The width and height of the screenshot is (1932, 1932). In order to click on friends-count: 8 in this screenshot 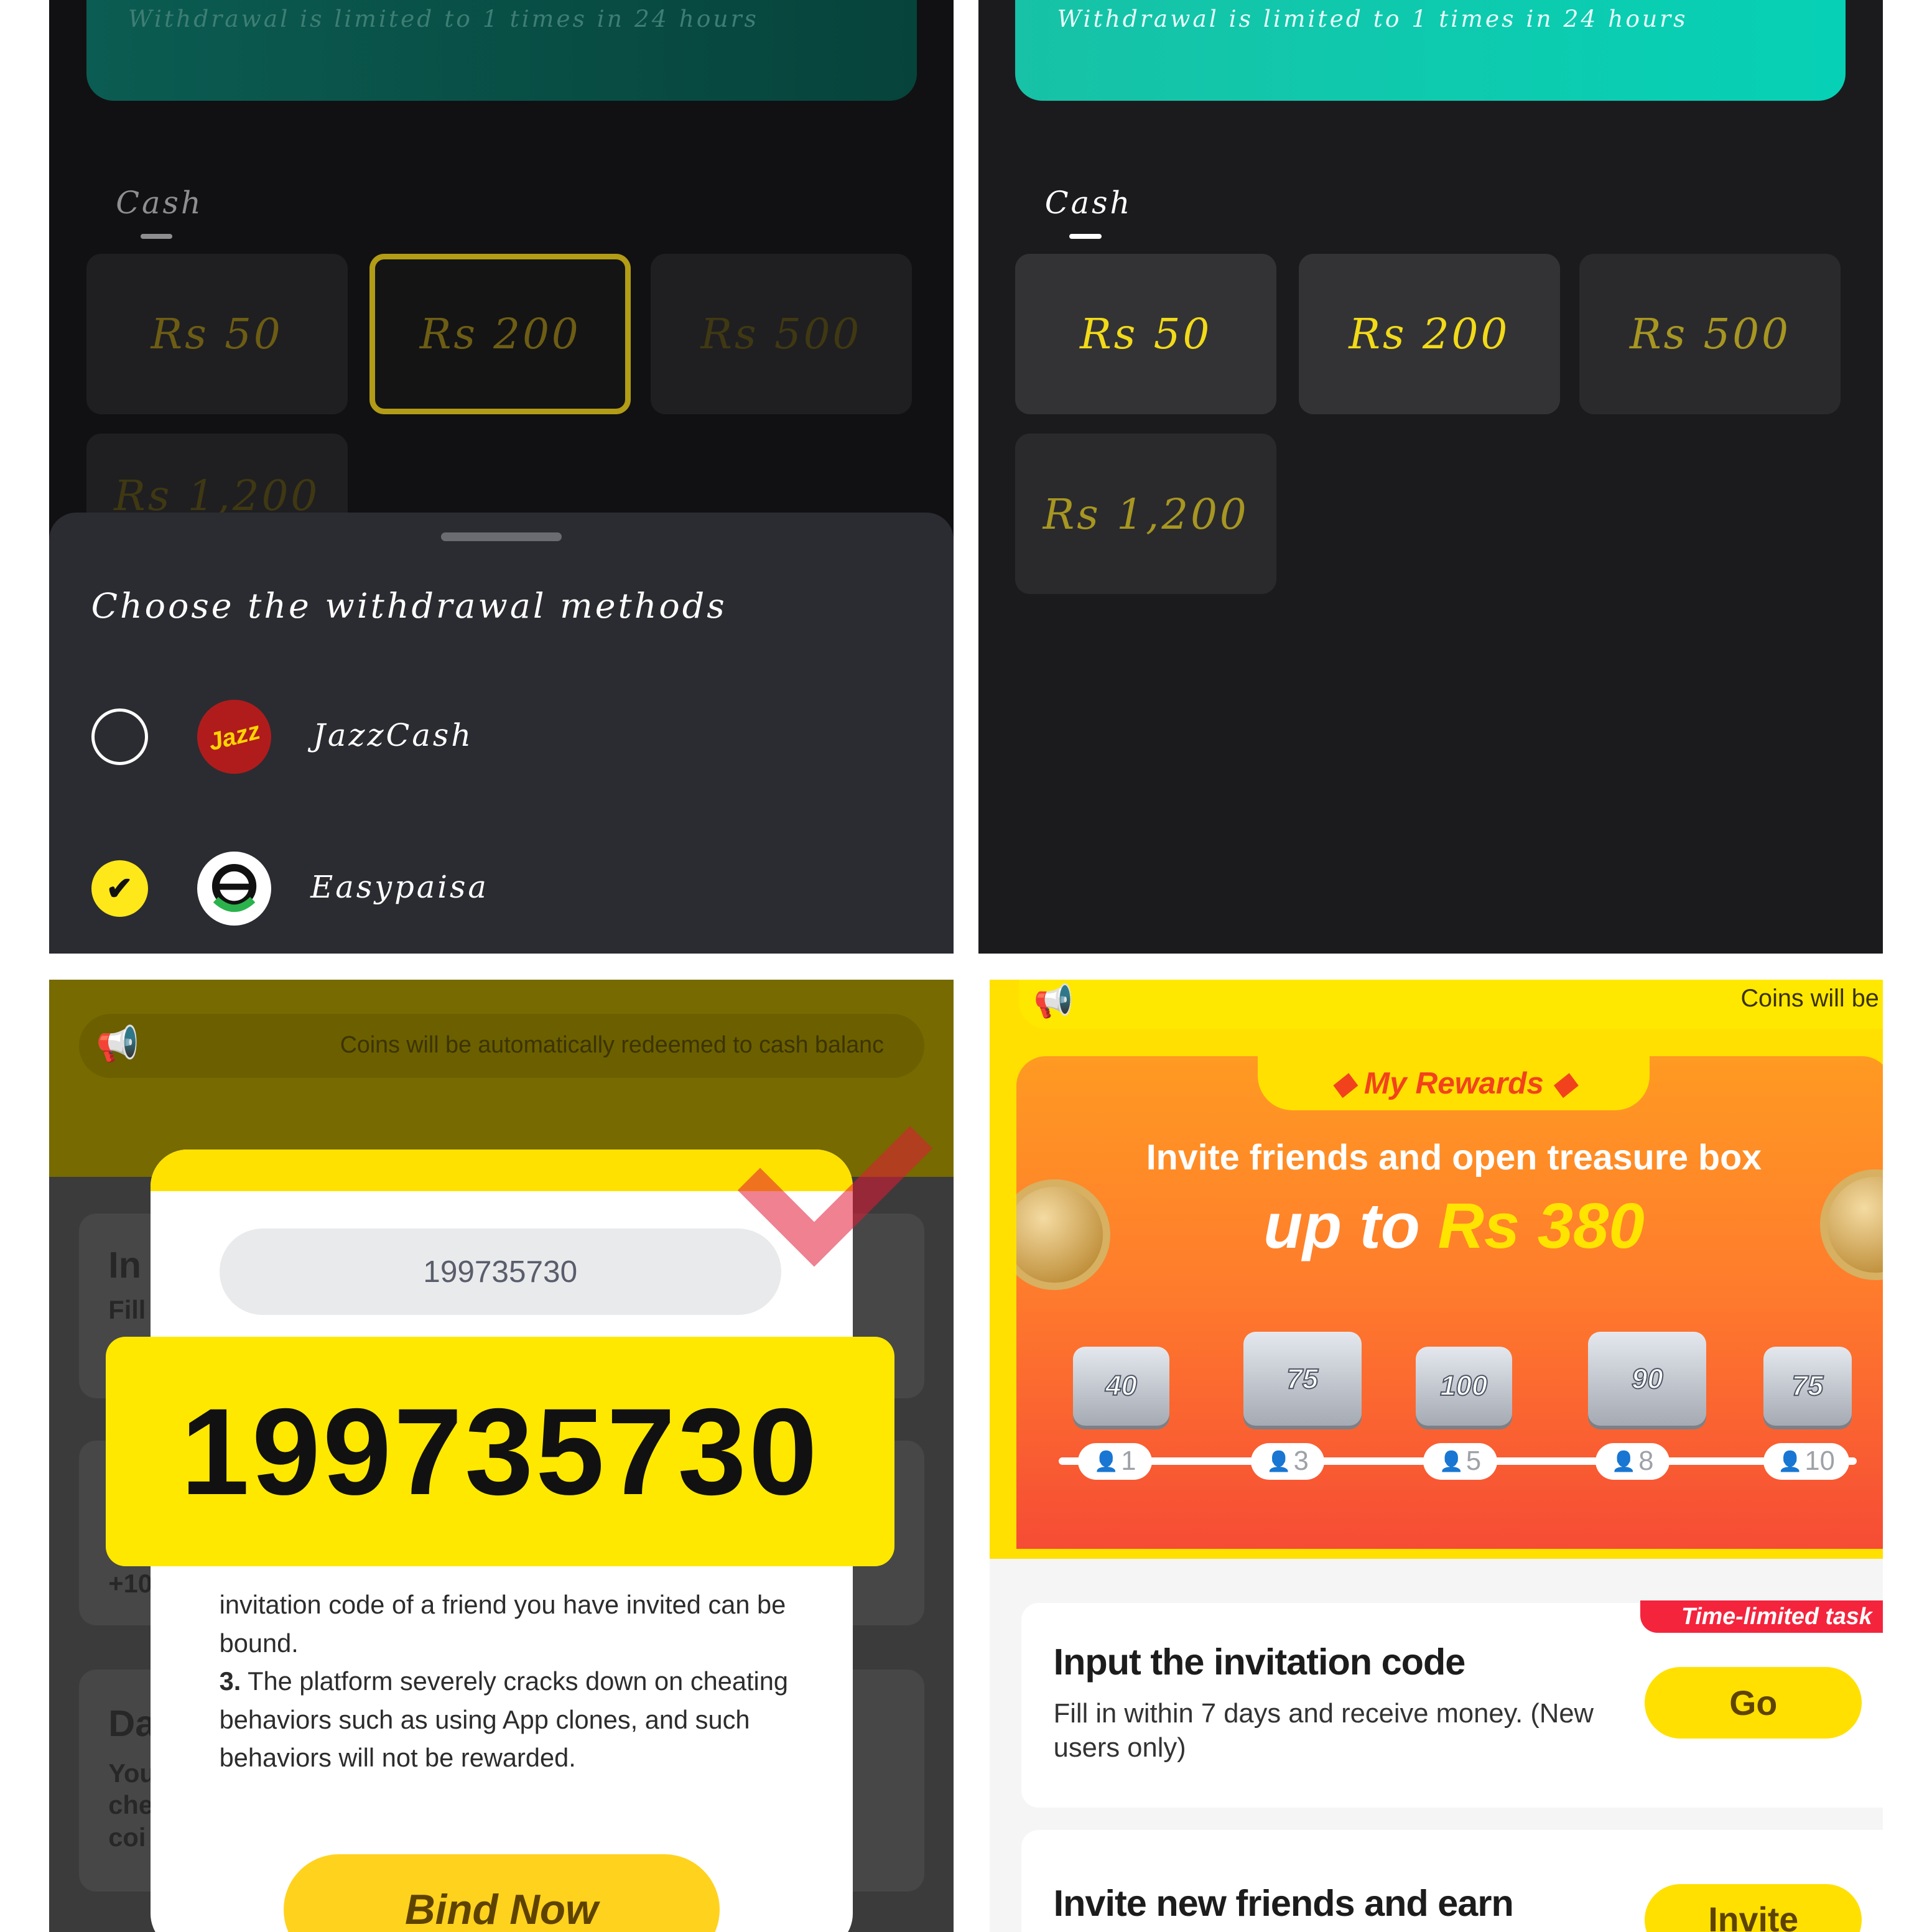, I will do `click(1646, 1461)`.